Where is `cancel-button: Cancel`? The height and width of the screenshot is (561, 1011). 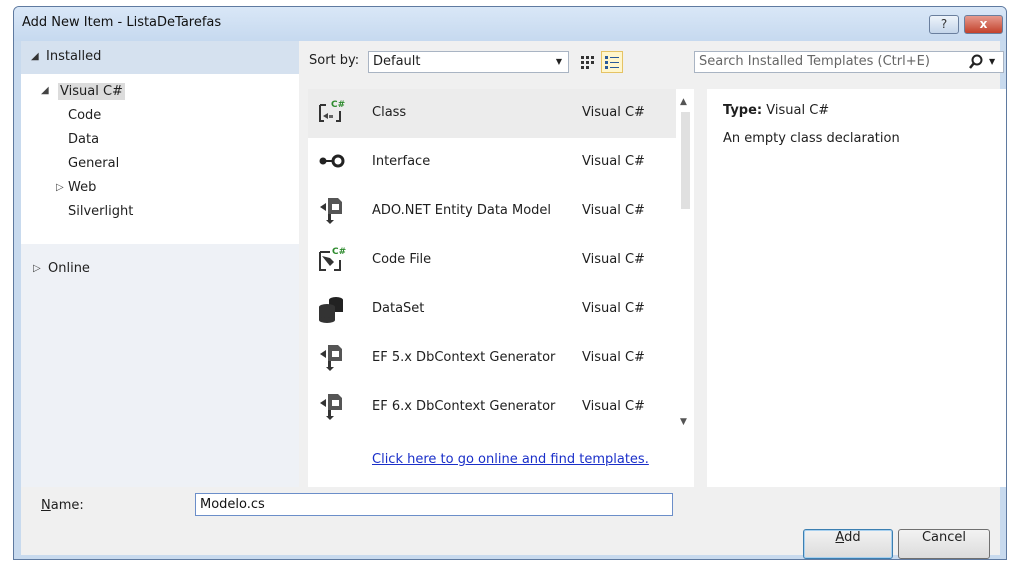 cancel-button: Cancel is located at coordinates (944, 544).